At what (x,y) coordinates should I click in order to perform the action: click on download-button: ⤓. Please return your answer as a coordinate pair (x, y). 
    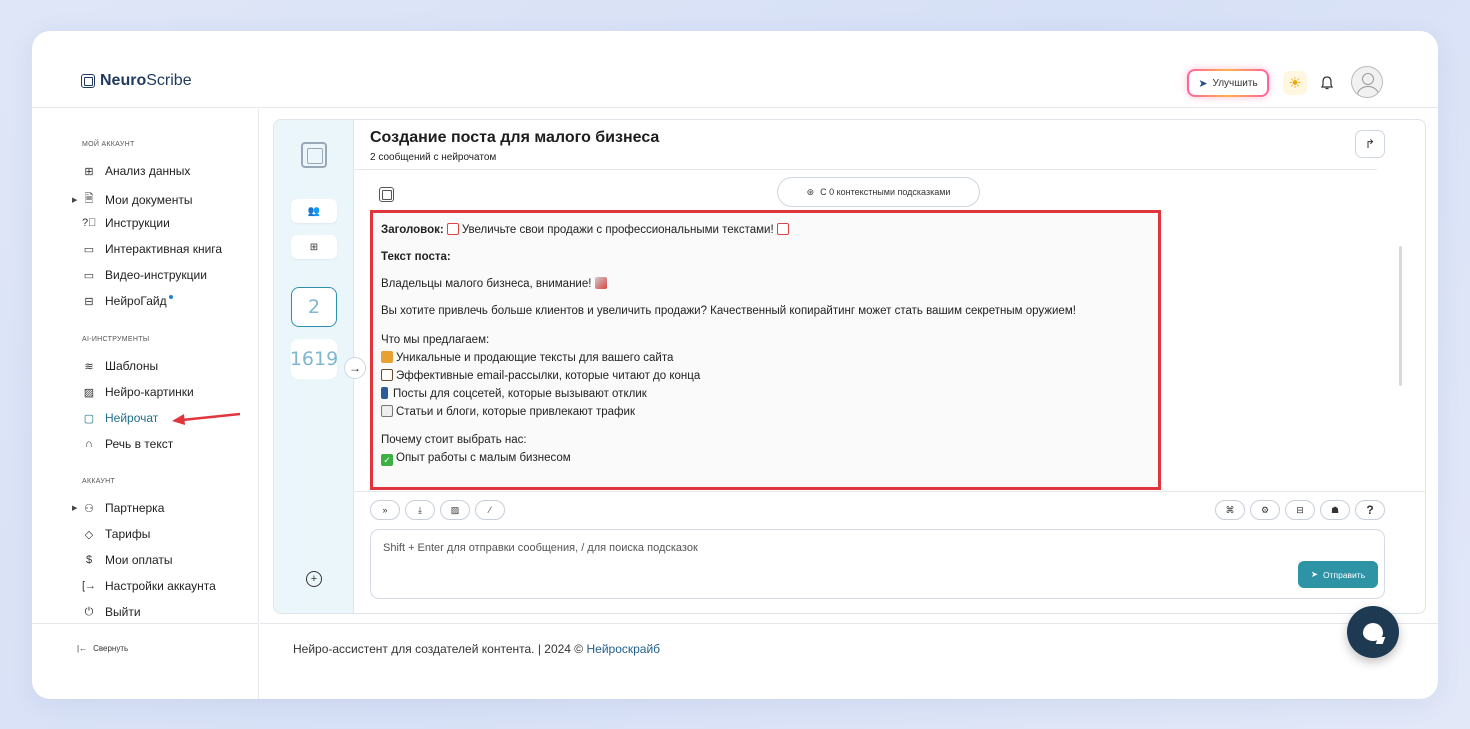
    Looking at the image, I should click on (420, 510).